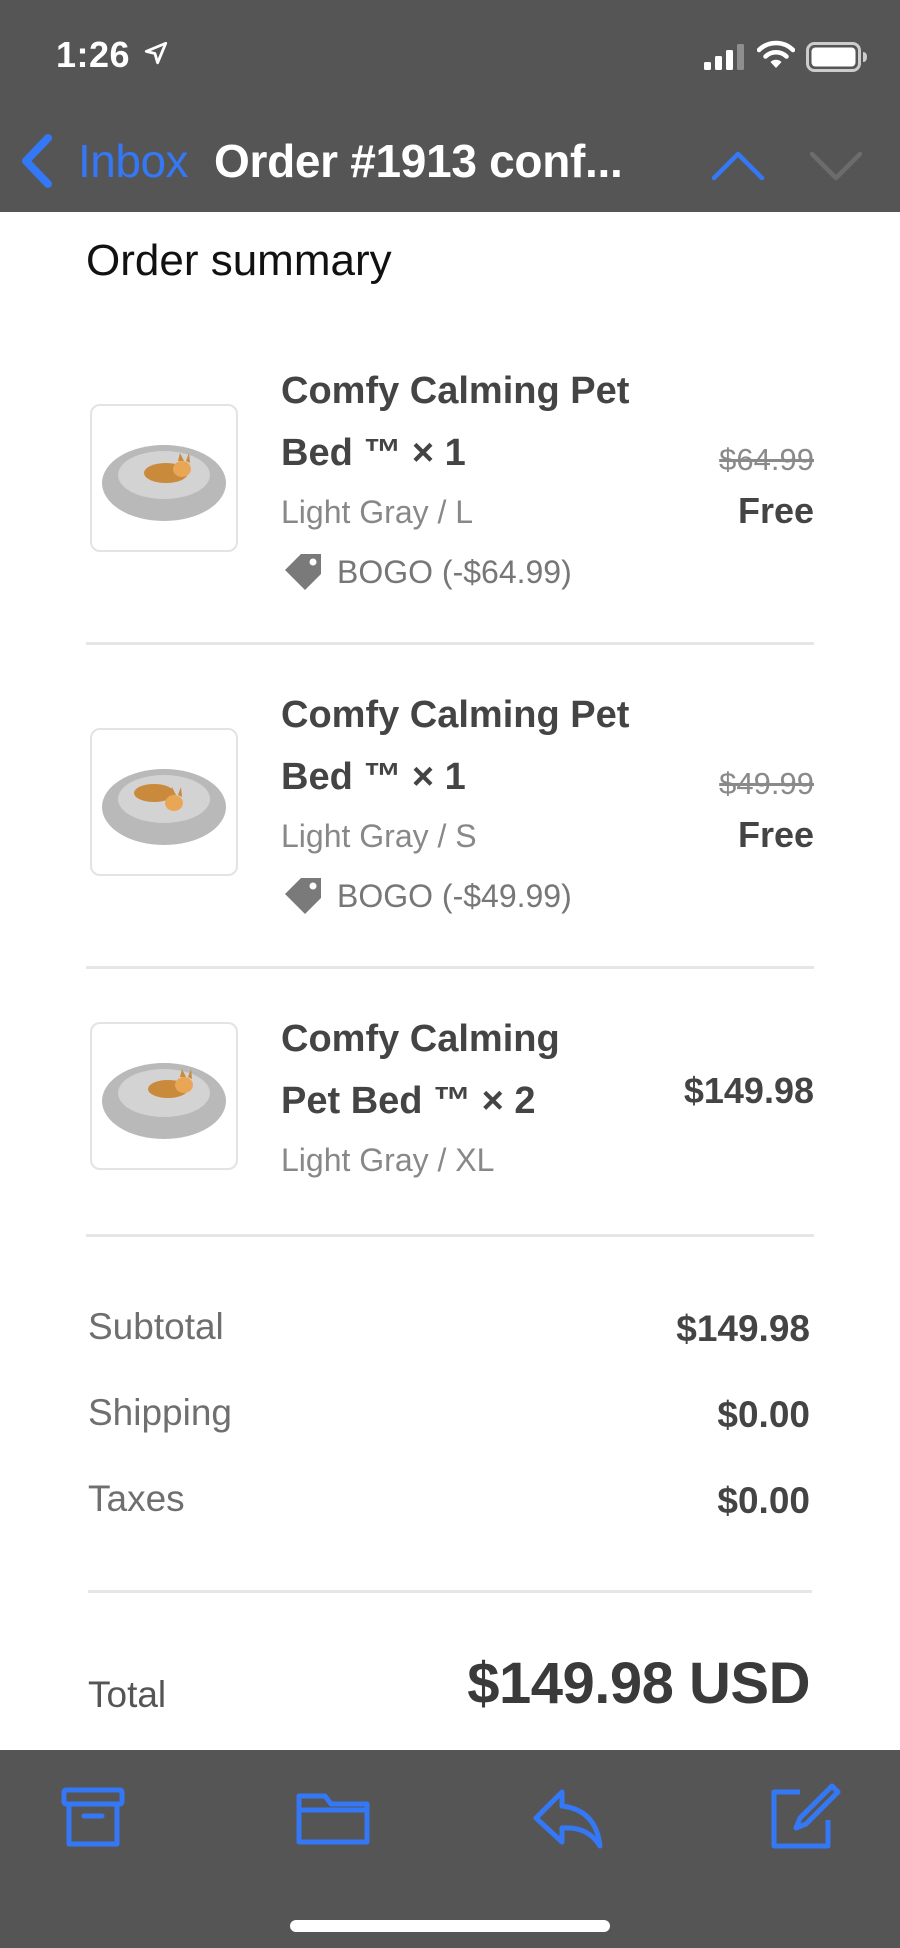 The image size is (900, 1948). Describe the element at coordinates (96, 1818) in the screenshot. I see `archive-icon` at that location.